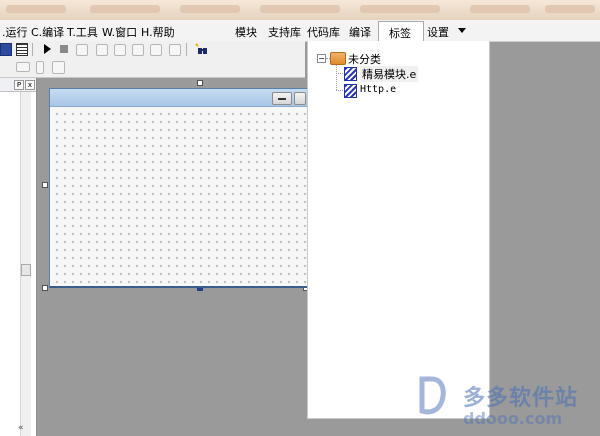 The height and width of the screenshot is (436, 600). Describe the element at coordinates (26, 270) in the screenshot. I see `scrollbar-thumb` at that location.